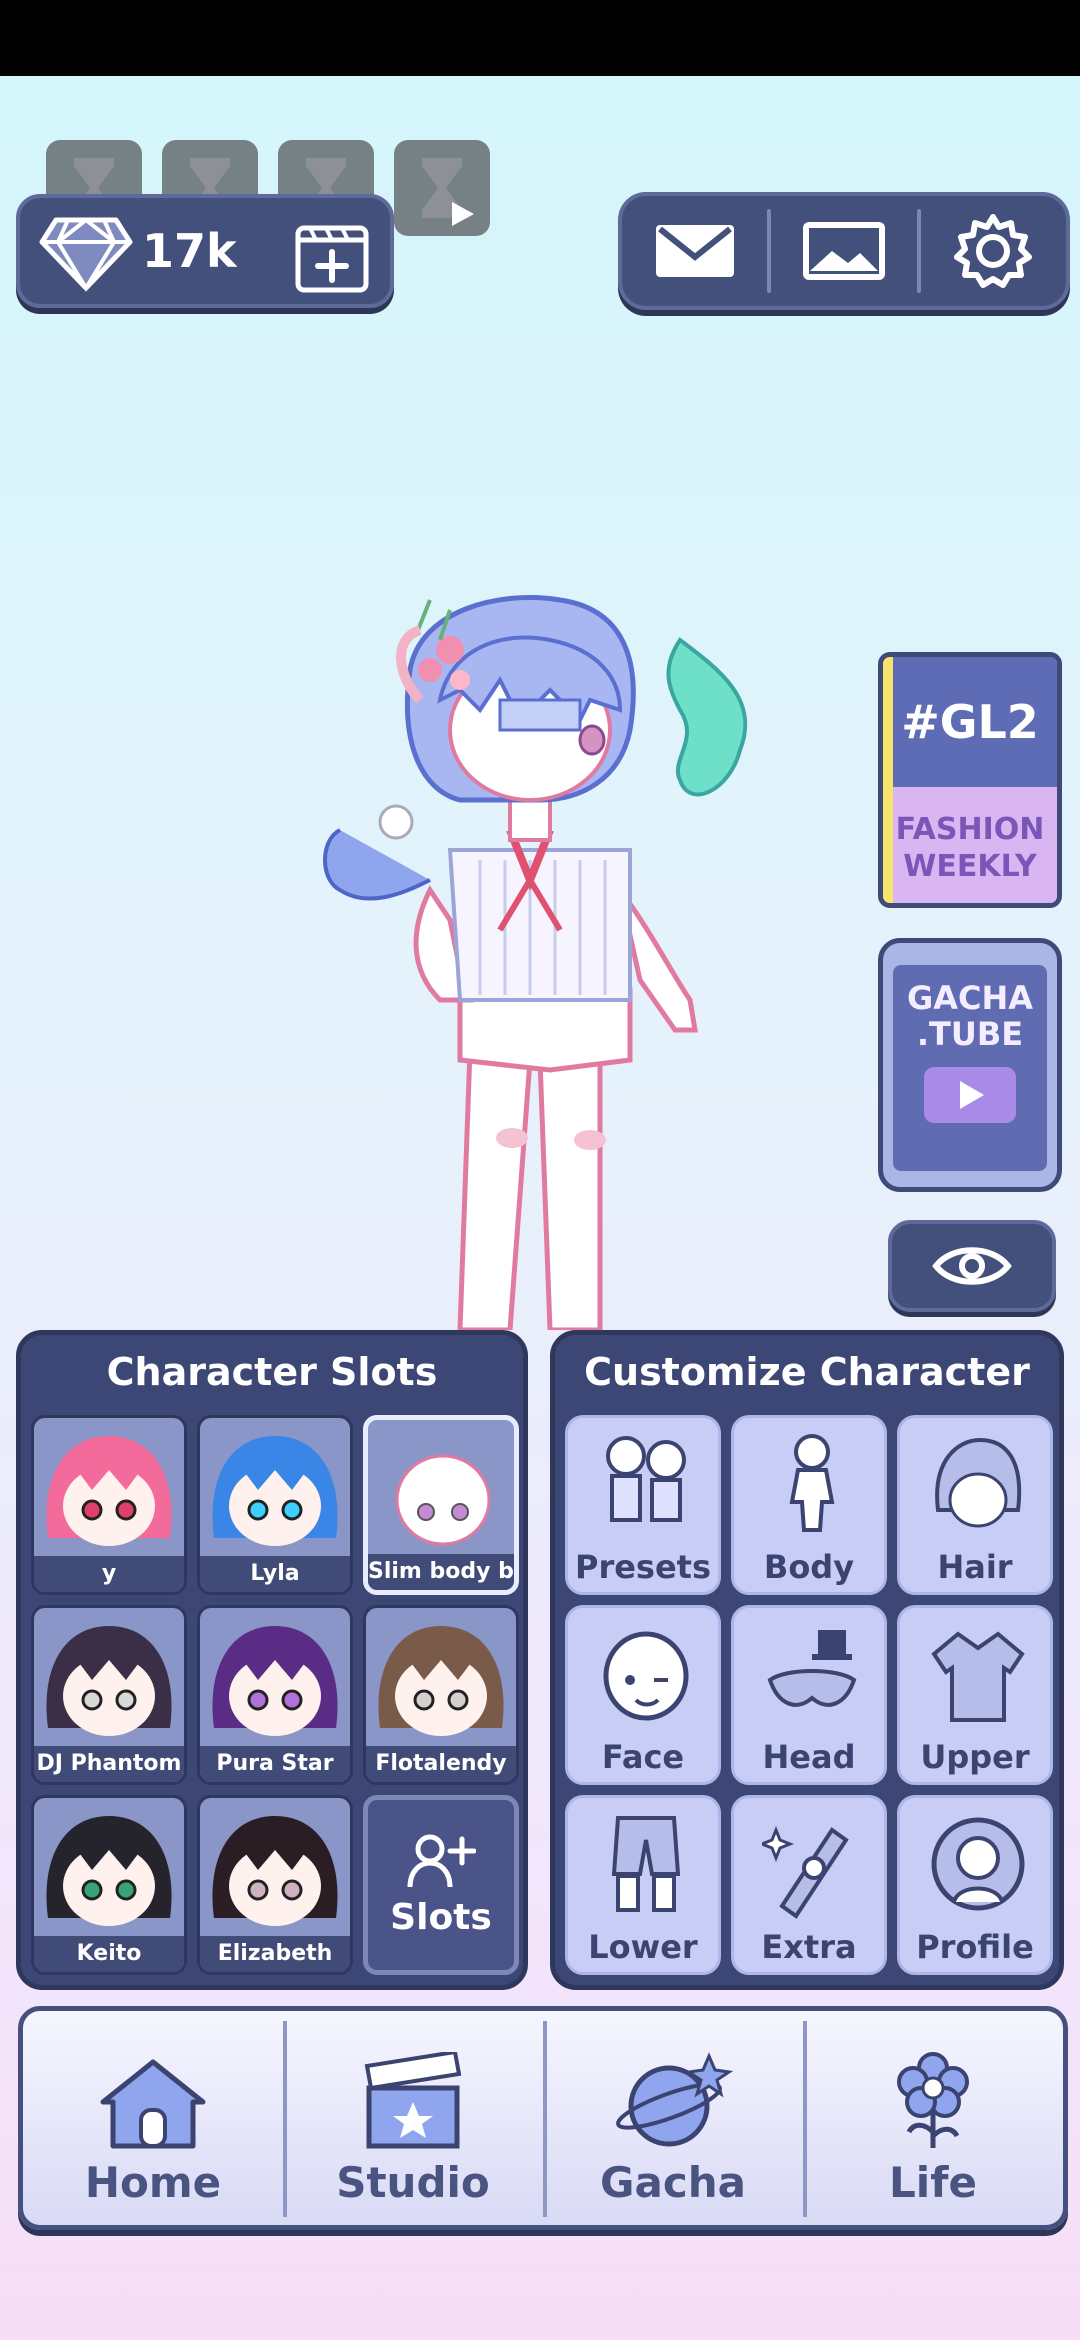  I want to click on gacha-tube-button: GACHA .TUBE, so click(970, 1065).